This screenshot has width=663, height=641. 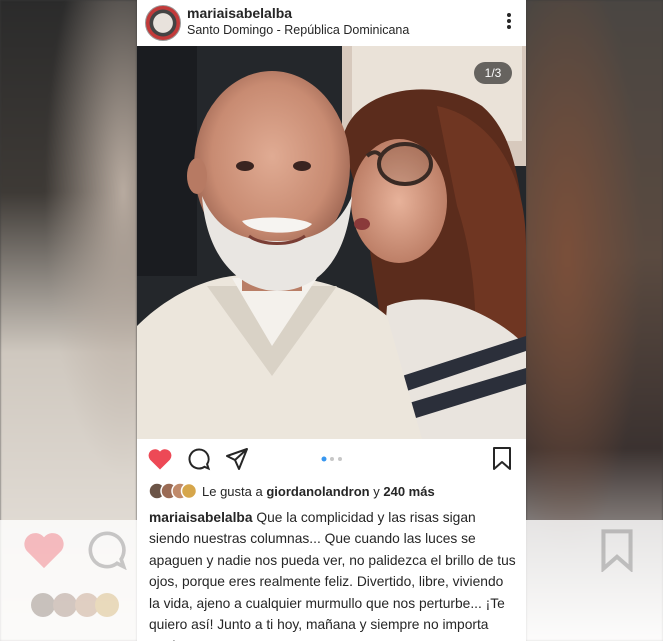 What do you see at coordinates (502, 459) in the screenshot?
I see `bookmark-icon` at bounding box center [502, 459].